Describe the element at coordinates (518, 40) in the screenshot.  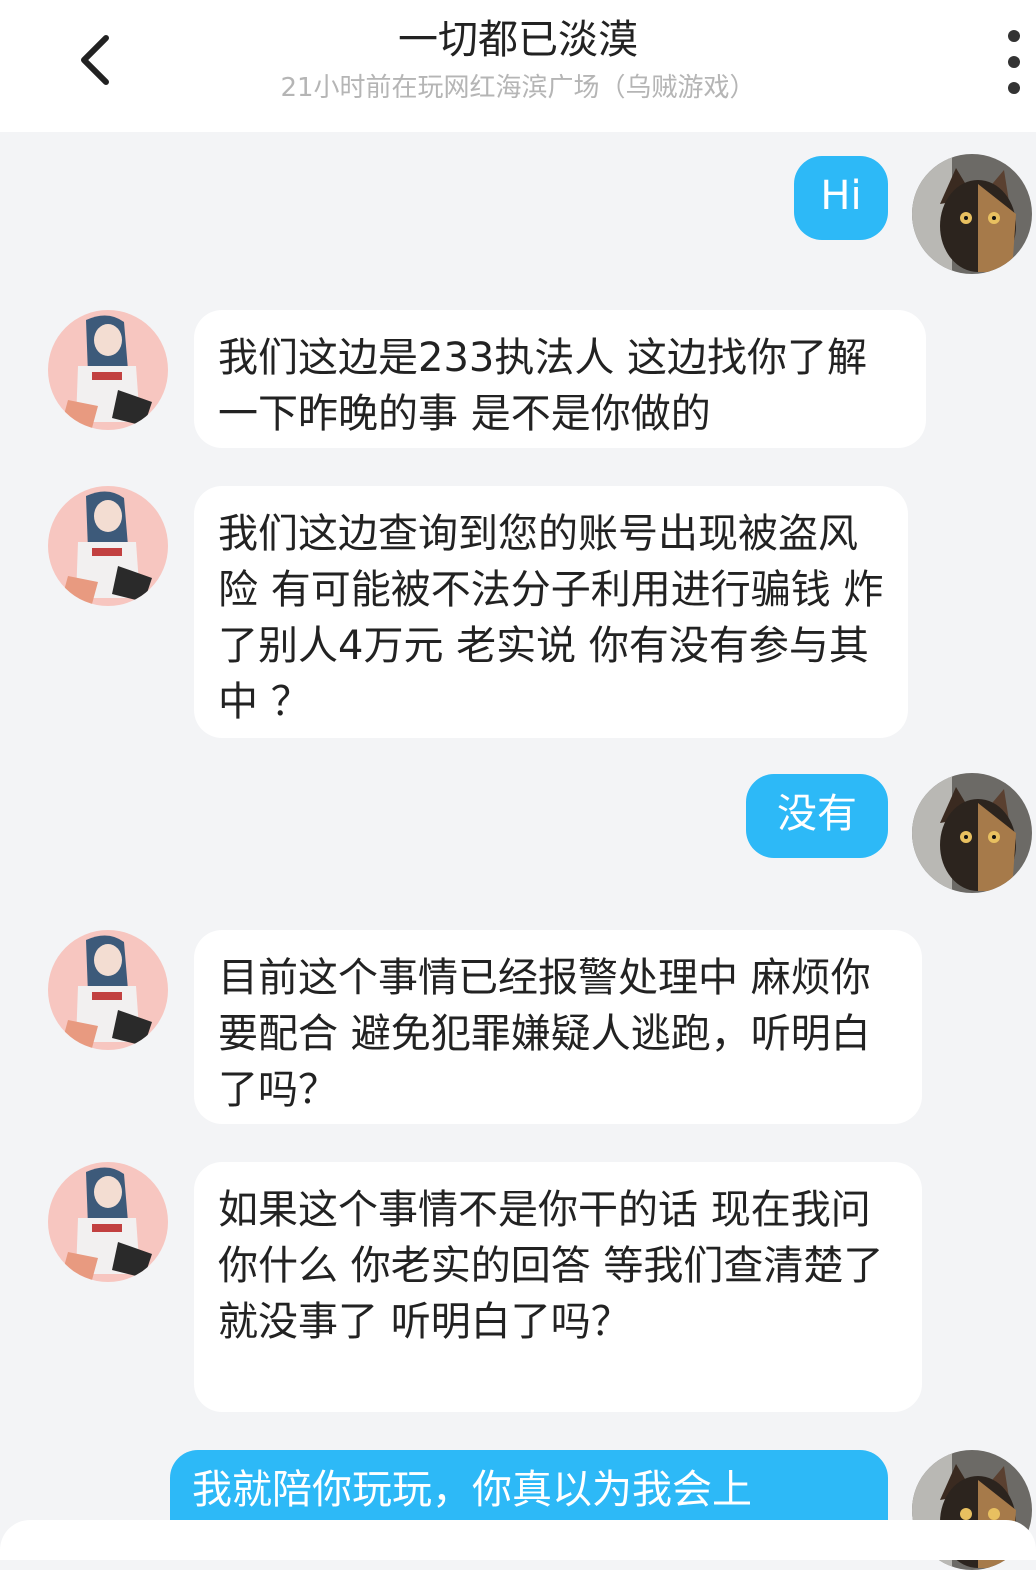
I see `chat-title: 一切都已淡漠` at that location.